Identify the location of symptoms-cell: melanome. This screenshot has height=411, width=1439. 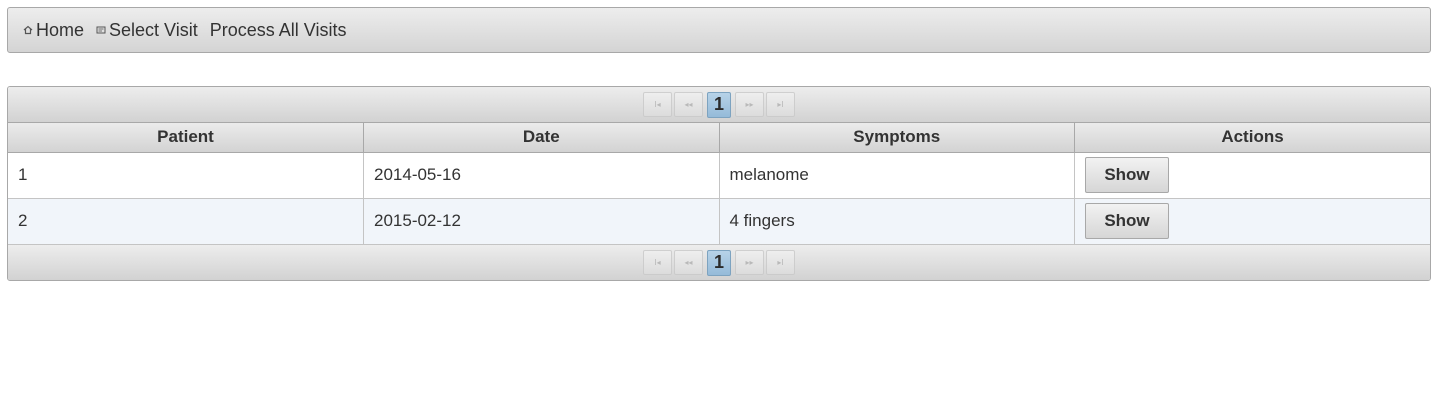
(897, 175).